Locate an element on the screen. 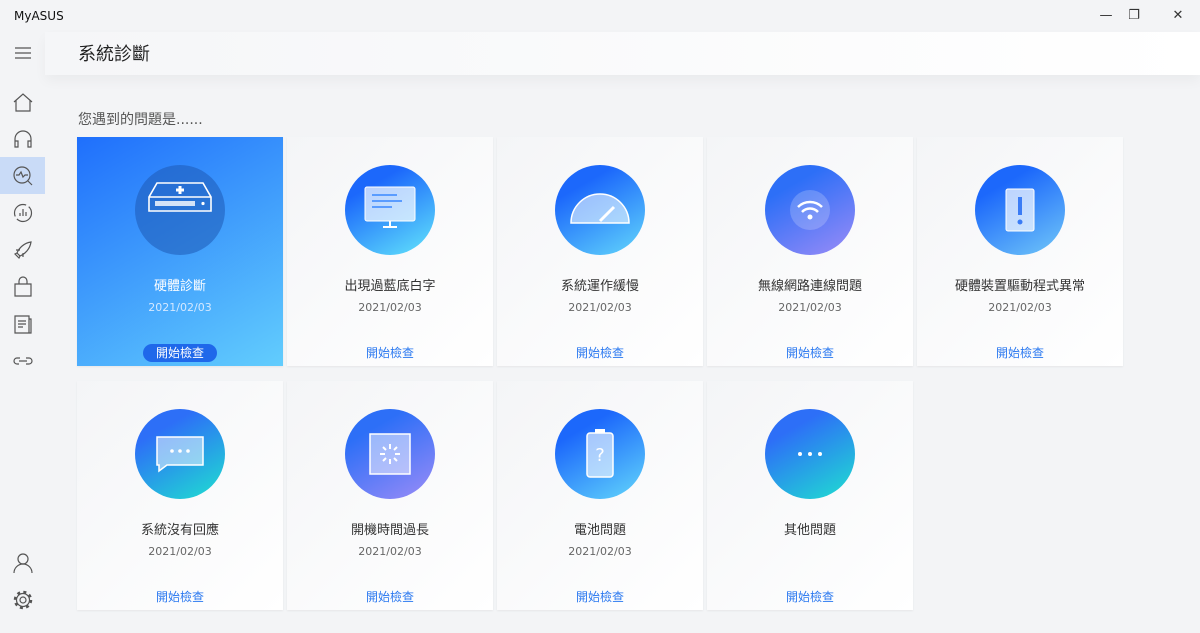 This screenshot has height=633, width=1200. sidebar-item-diagnosis is located at coordinates (22, 175).